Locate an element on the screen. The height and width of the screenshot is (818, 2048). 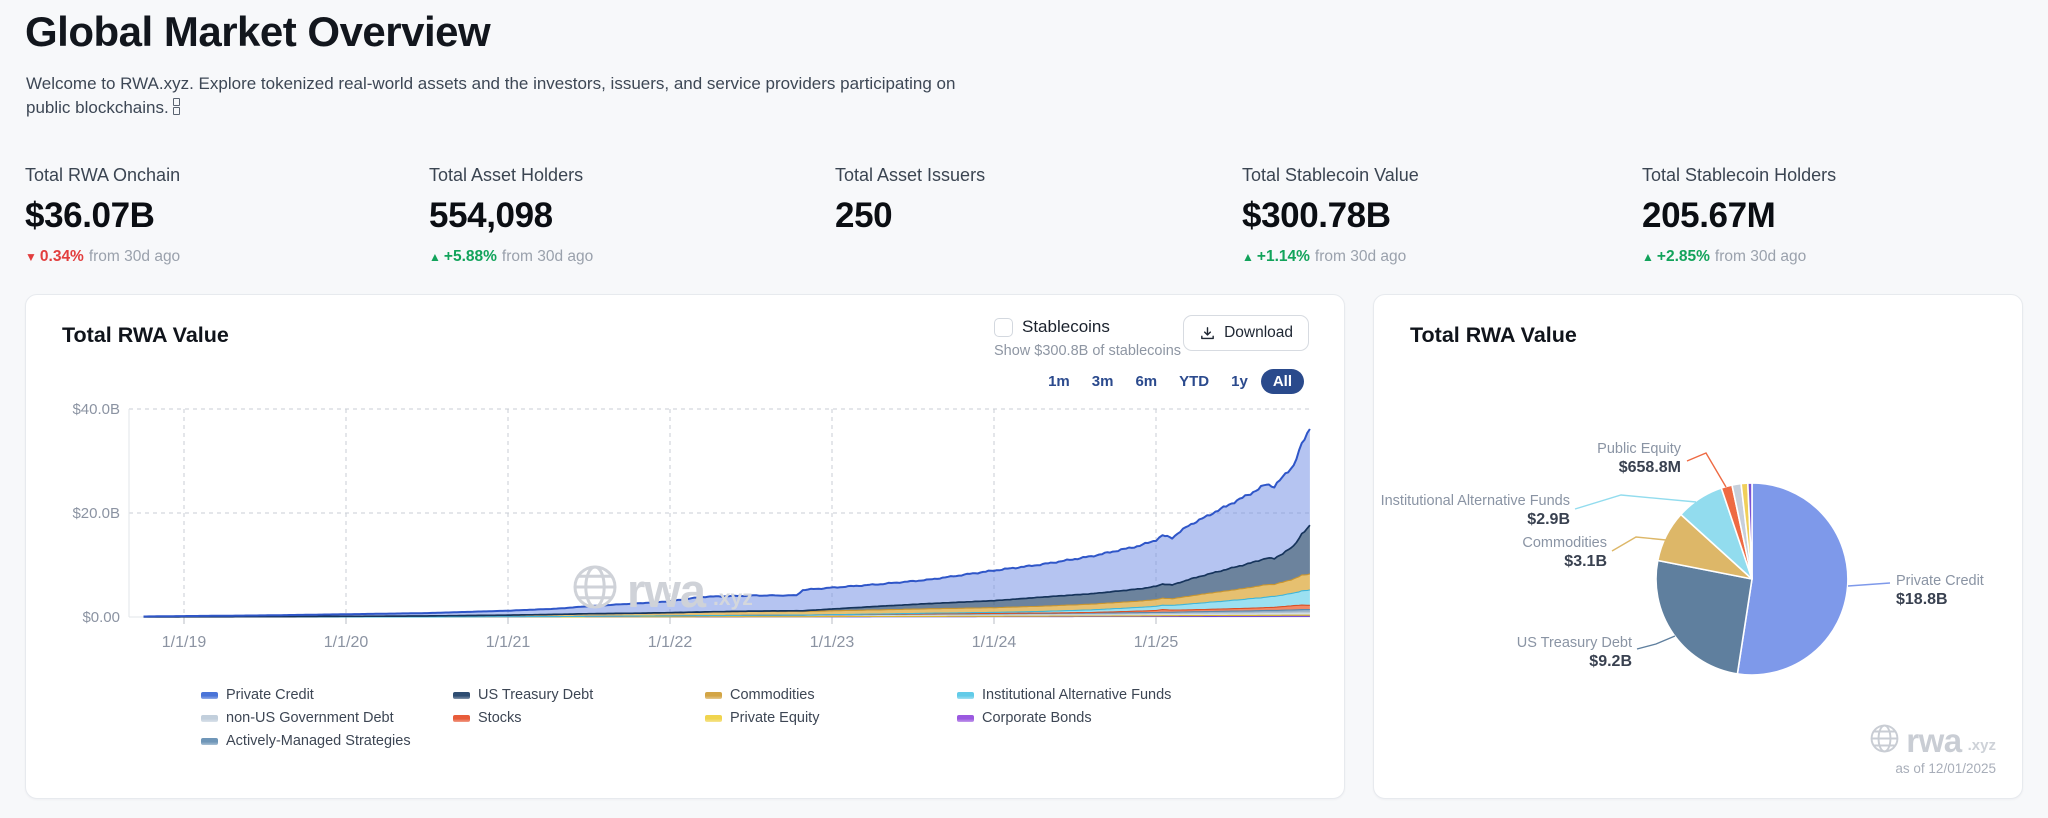
page-title: Global Market Overview is located at coordinates (258, 31).